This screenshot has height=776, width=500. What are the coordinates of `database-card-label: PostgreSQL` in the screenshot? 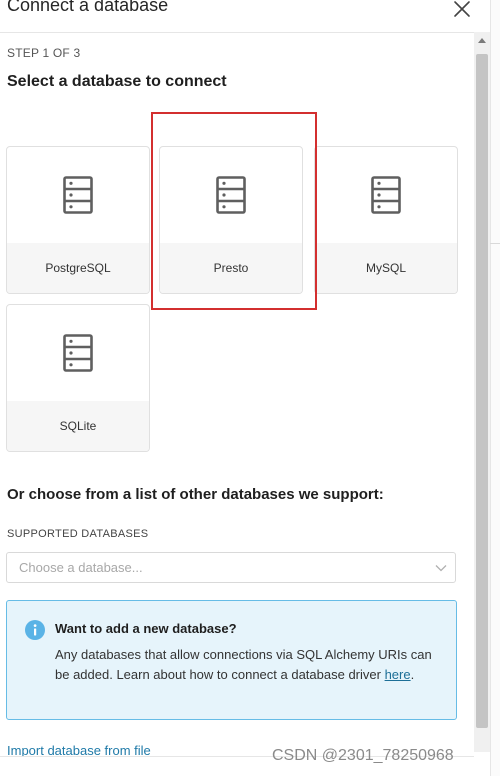 It's located at (78, 268).